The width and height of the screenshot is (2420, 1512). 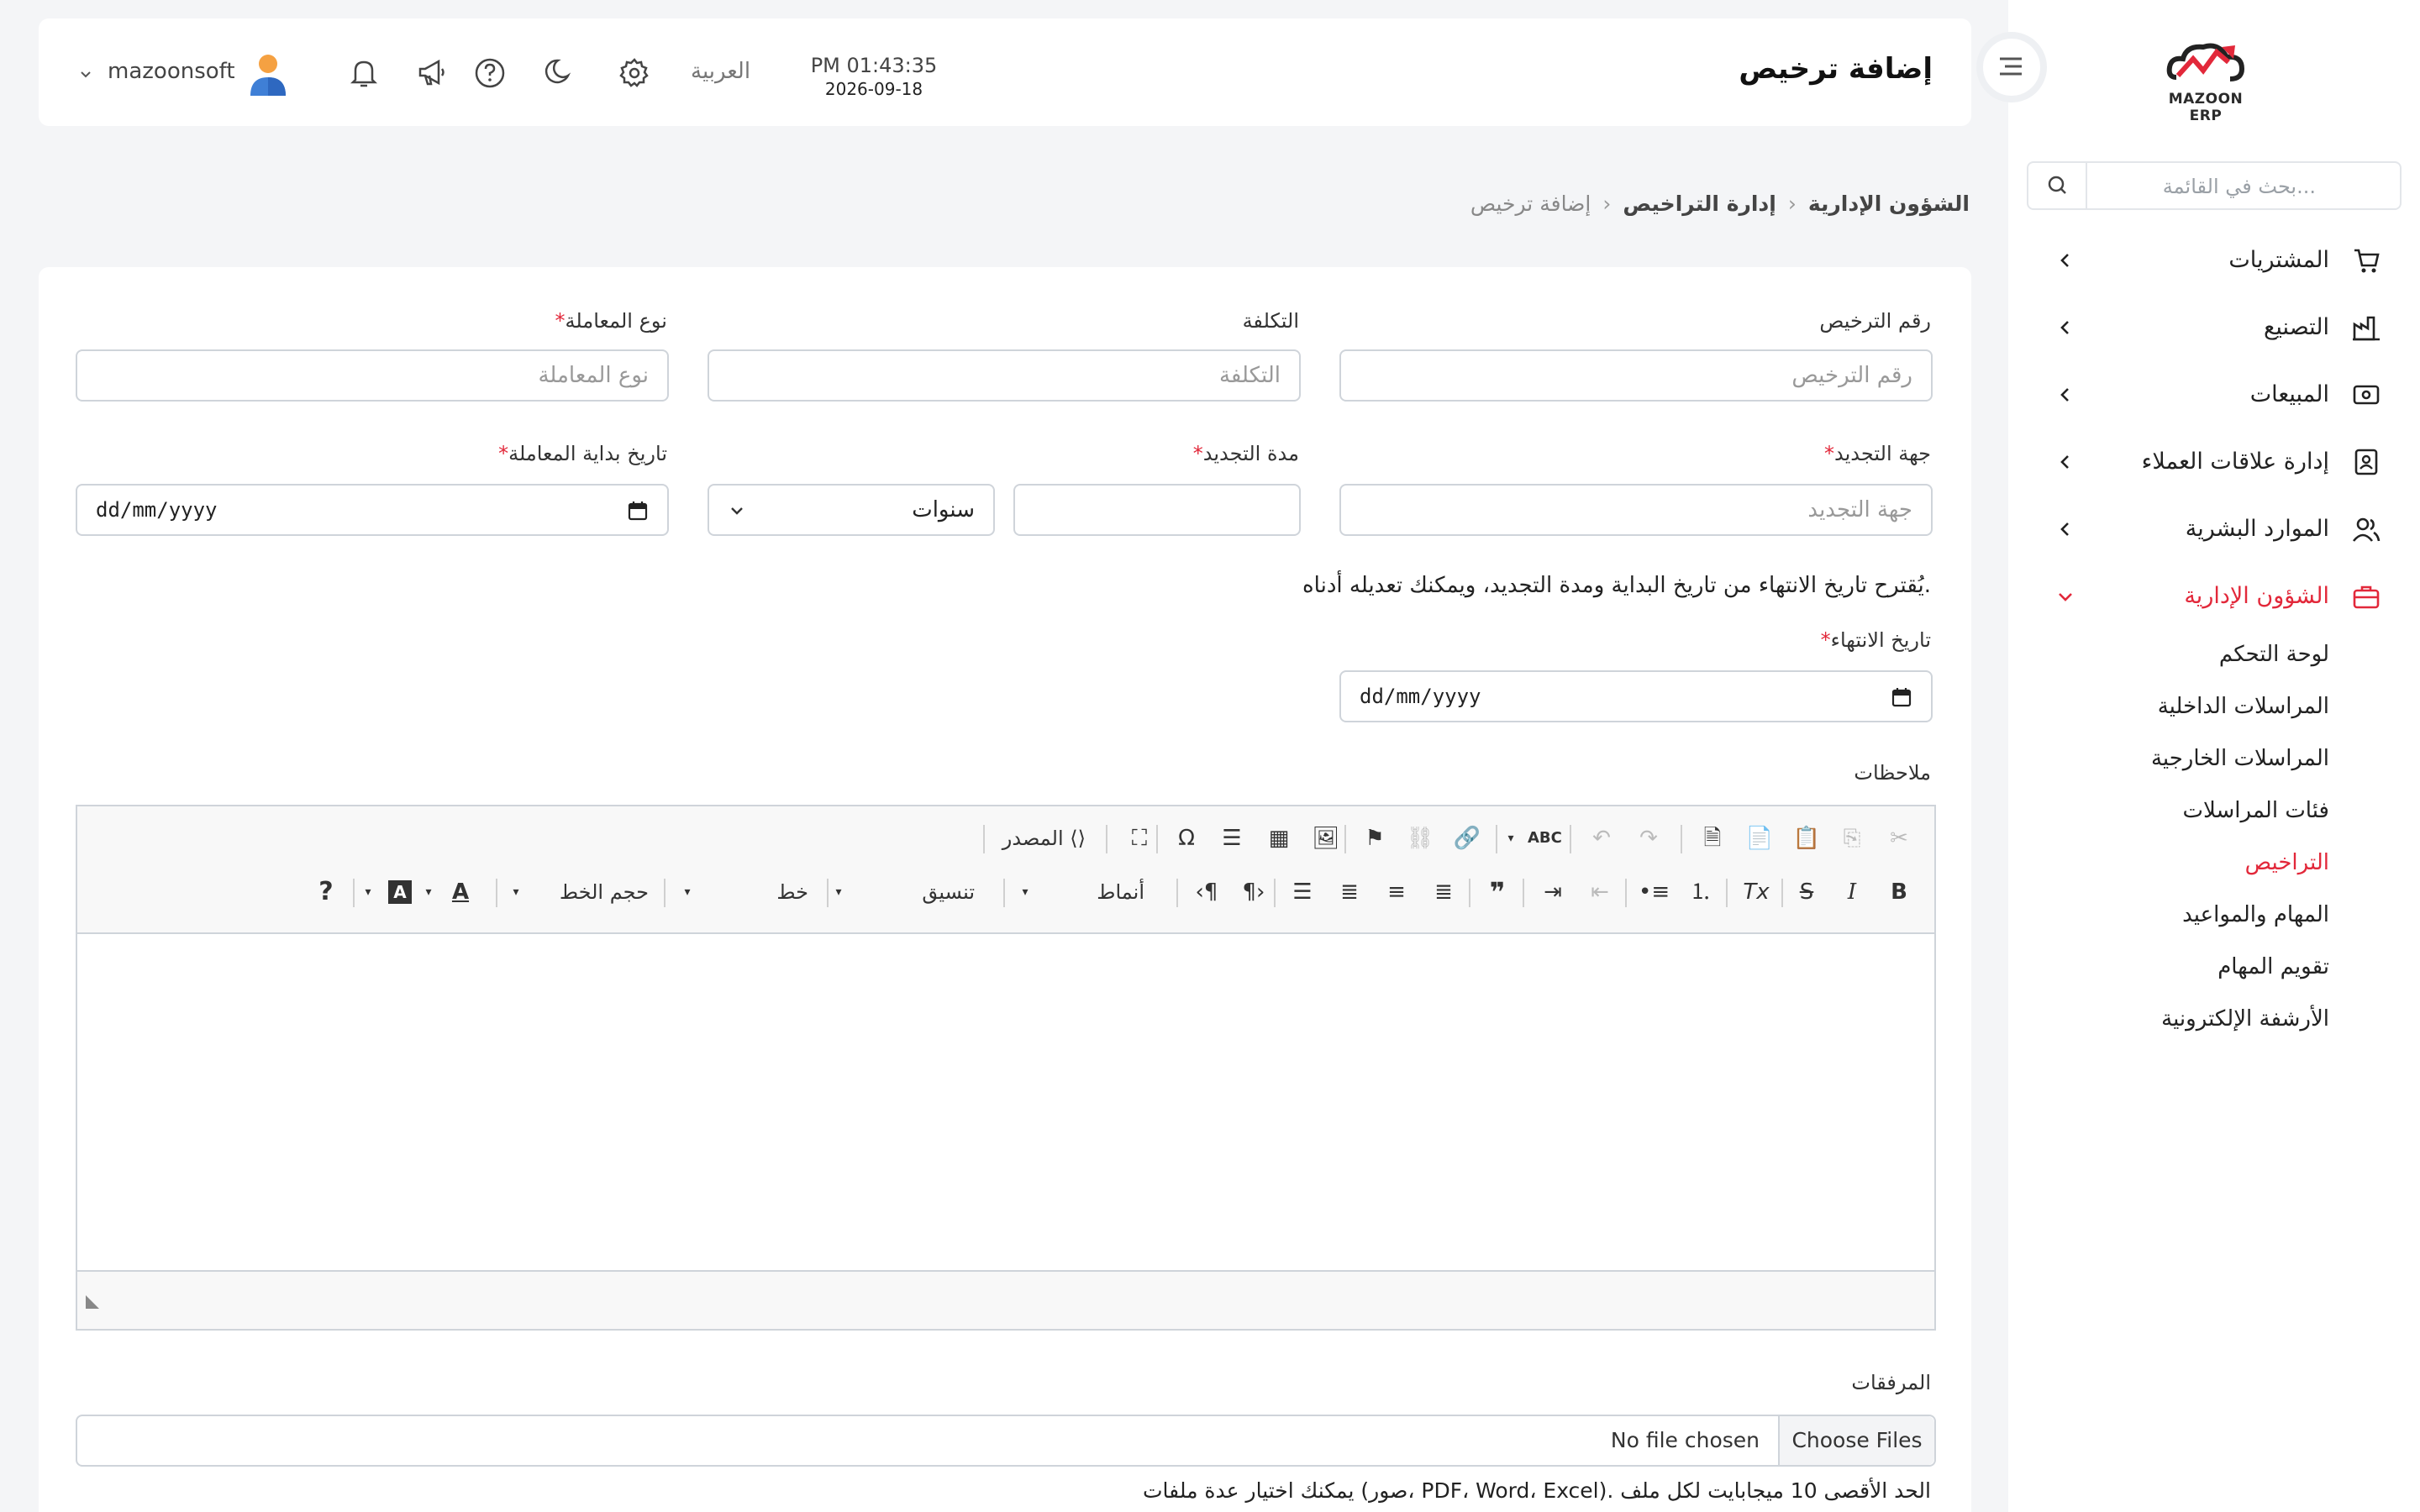 What do you see at coordinates (1375, 838) in the screenshot?
I see `anchor-flag-icon: ⚑` at bounding box center [1375, 838].